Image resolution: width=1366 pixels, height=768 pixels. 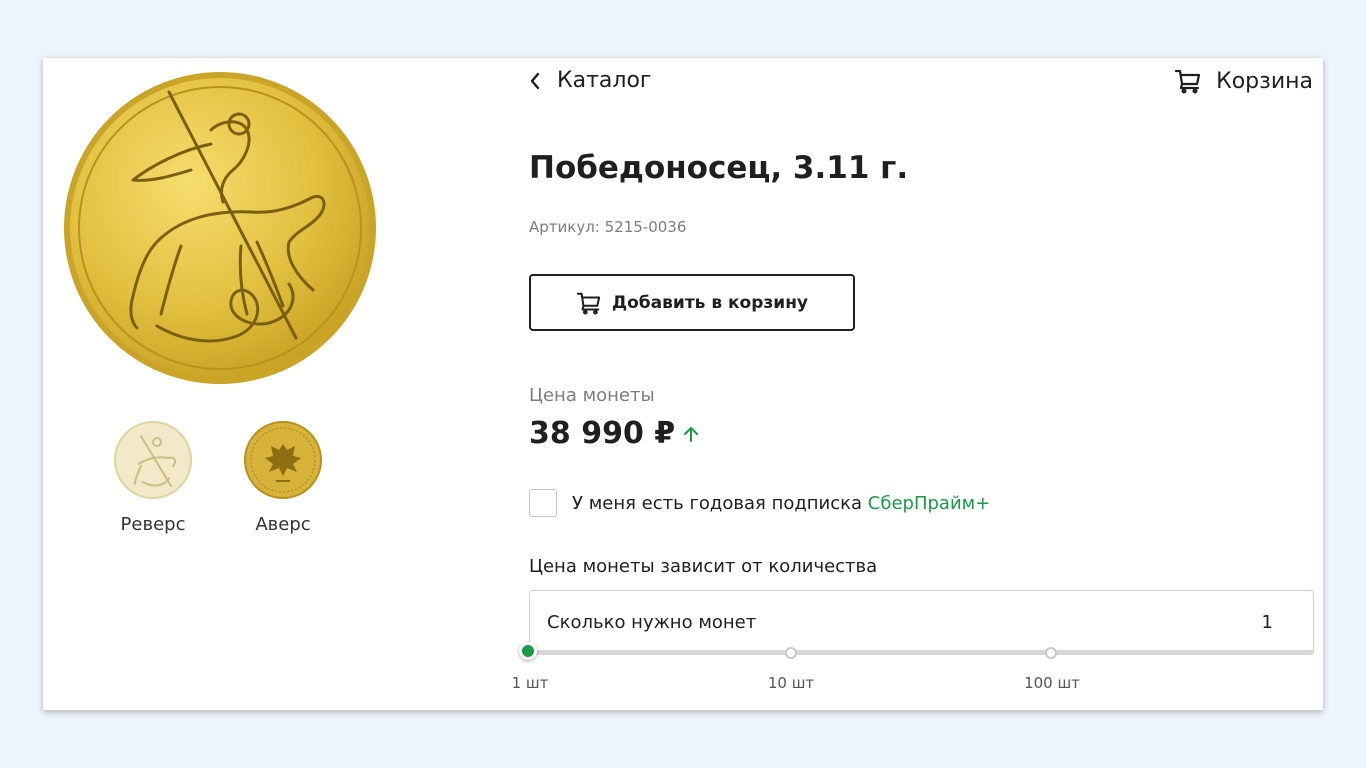 What do you see at coordinates (608, 227) in the screenshot?
I see `product-sku: Артикул: 5215-0036` at bounding box center [608, 227].